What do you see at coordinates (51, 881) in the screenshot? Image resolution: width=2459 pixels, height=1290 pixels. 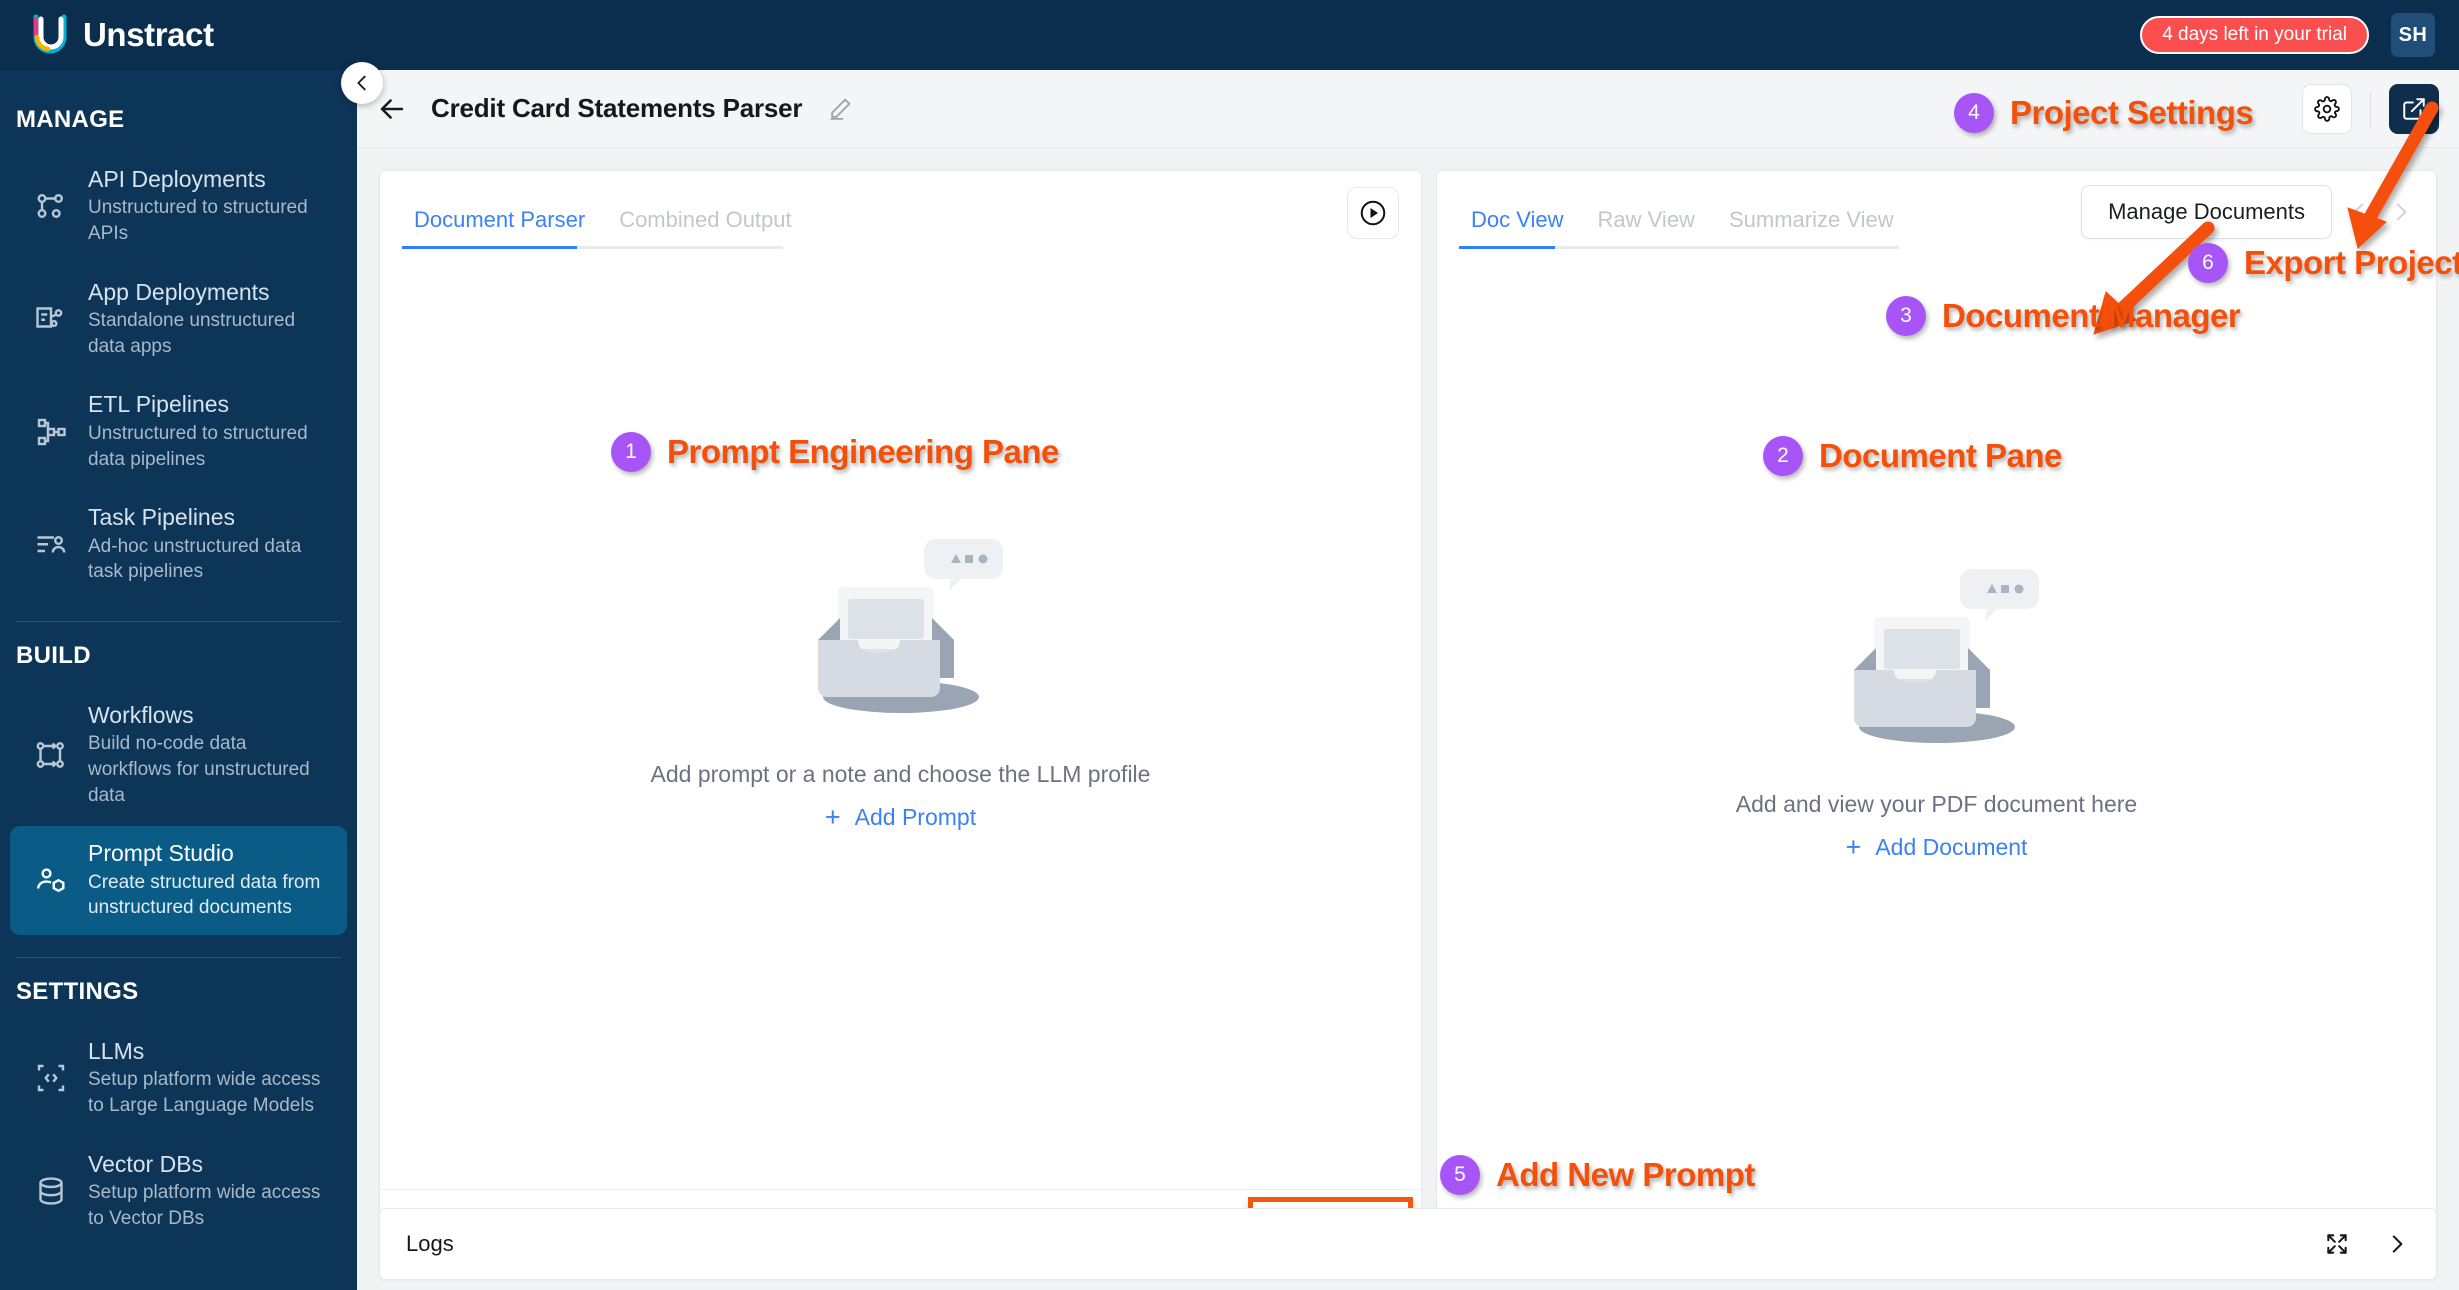 I see `prompt-studio-icon` at bounding box center [51, 881].